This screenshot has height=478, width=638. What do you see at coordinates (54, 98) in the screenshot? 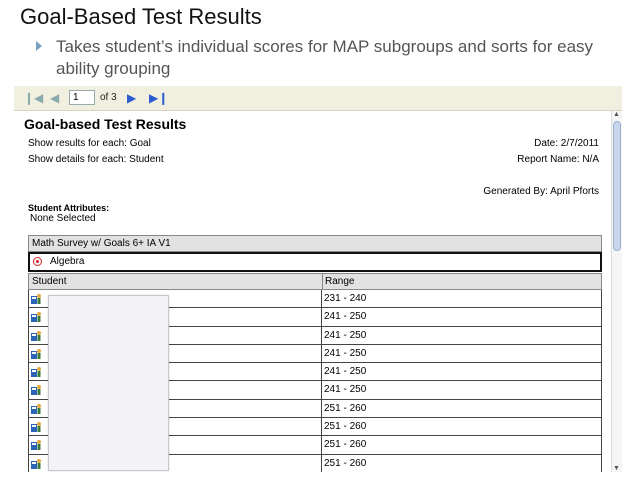
I see `previous-page-icon: ◀` at bounding box center [54, 98].